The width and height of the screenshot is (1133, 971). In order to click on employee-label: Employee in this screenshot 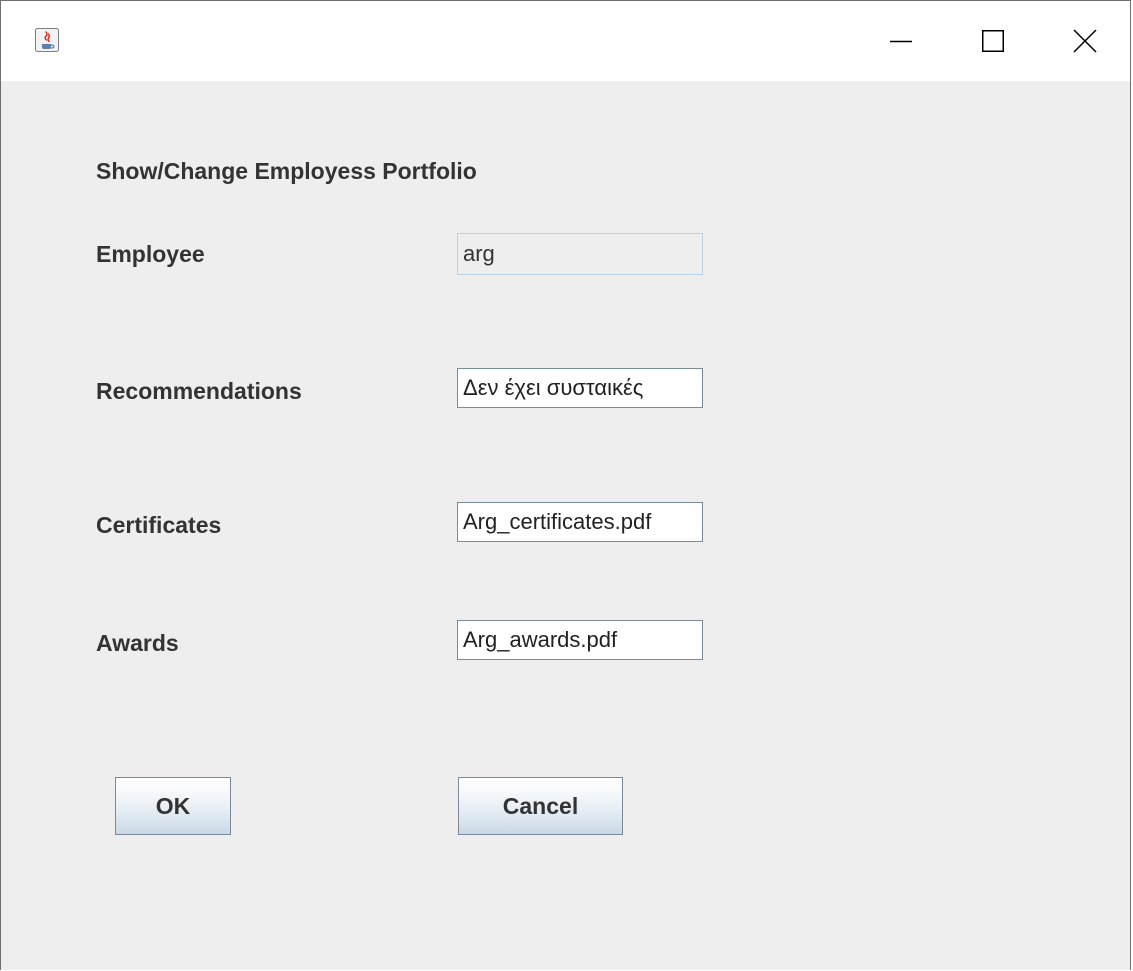, I will do `click(150, 254)`.